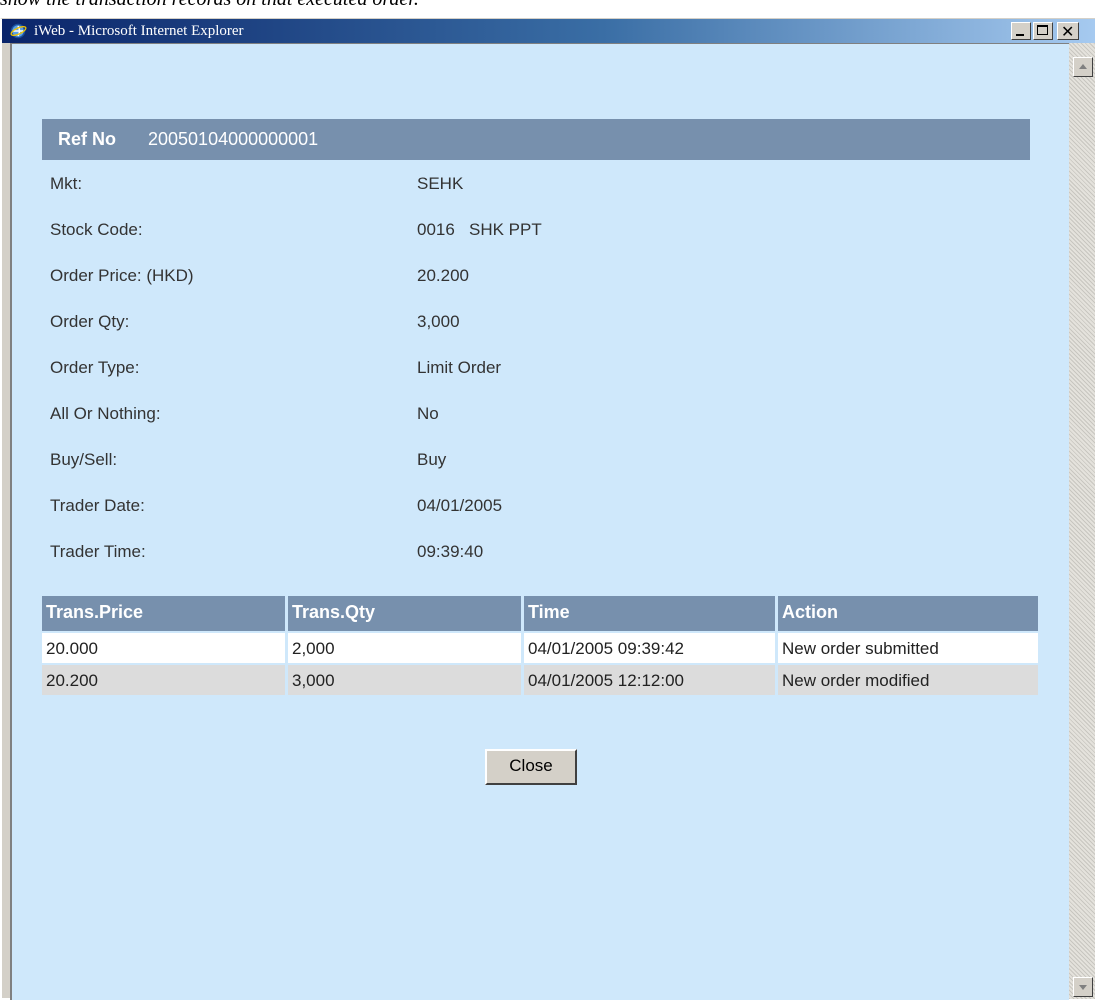 Image resolution: width=1095 pixels, height=1000 pixels. I want to click on field-label: Order Price: (HKD), so click(122, 275).